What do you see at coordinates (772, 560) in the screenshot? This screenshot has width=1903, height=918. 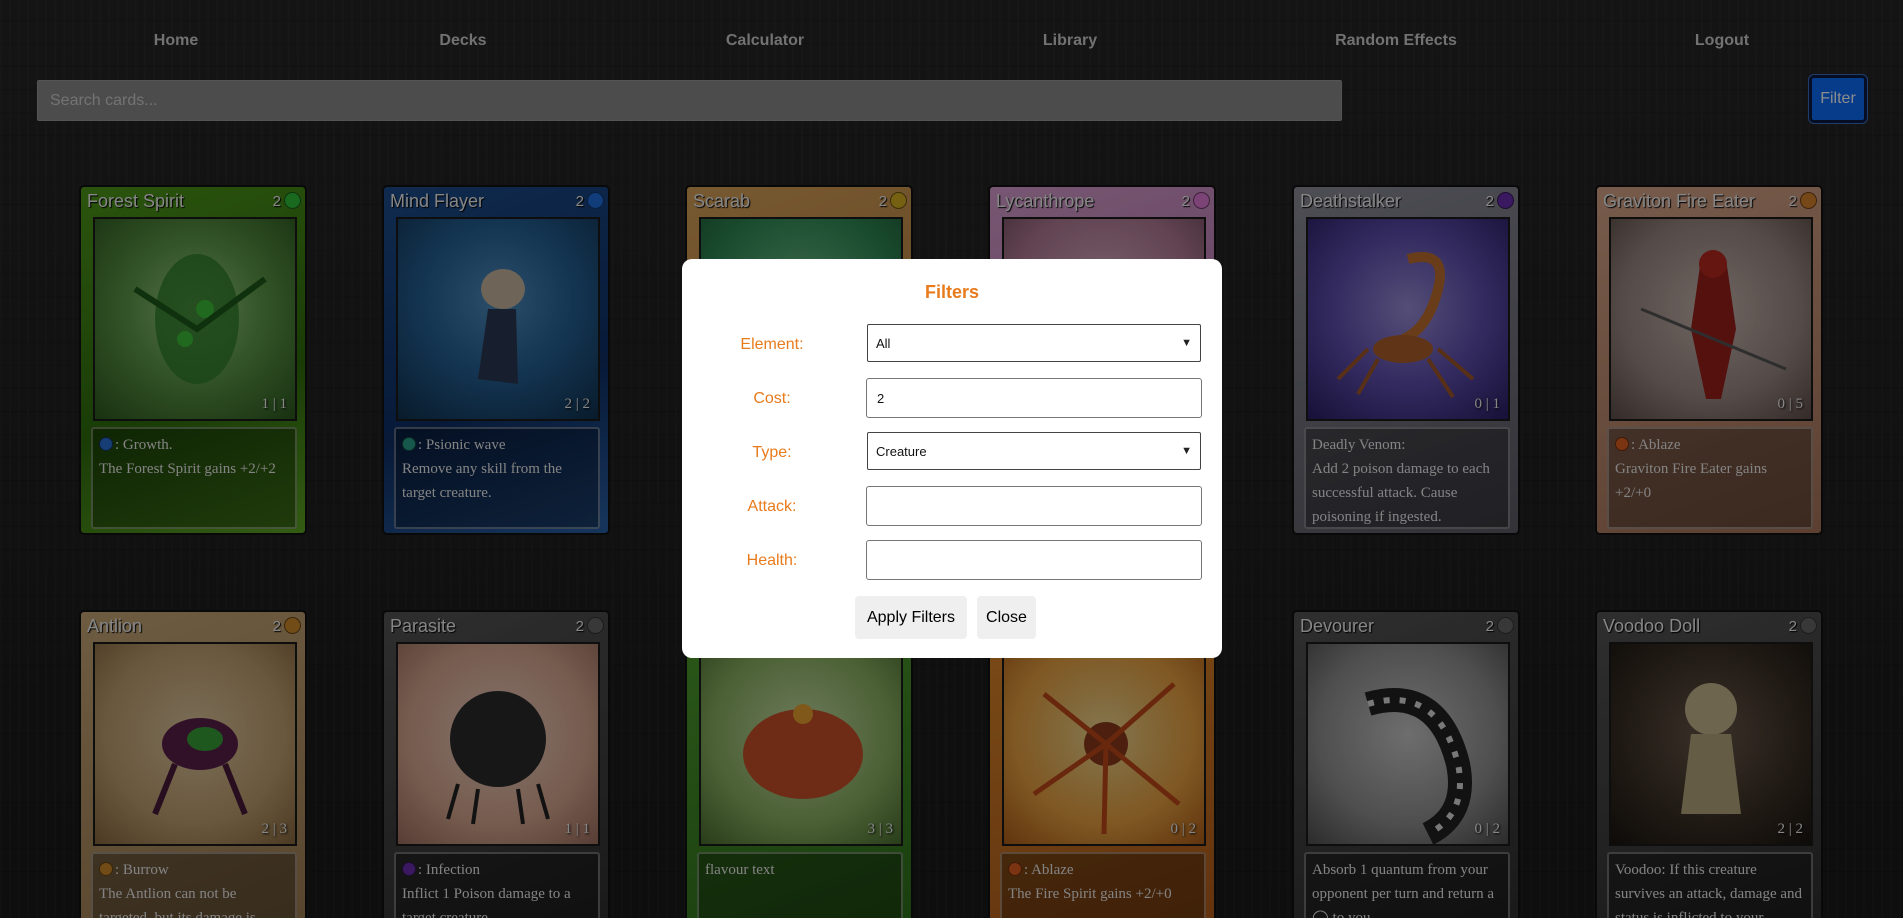 I see `health-label: Health:` at bounding box center [772, 560].